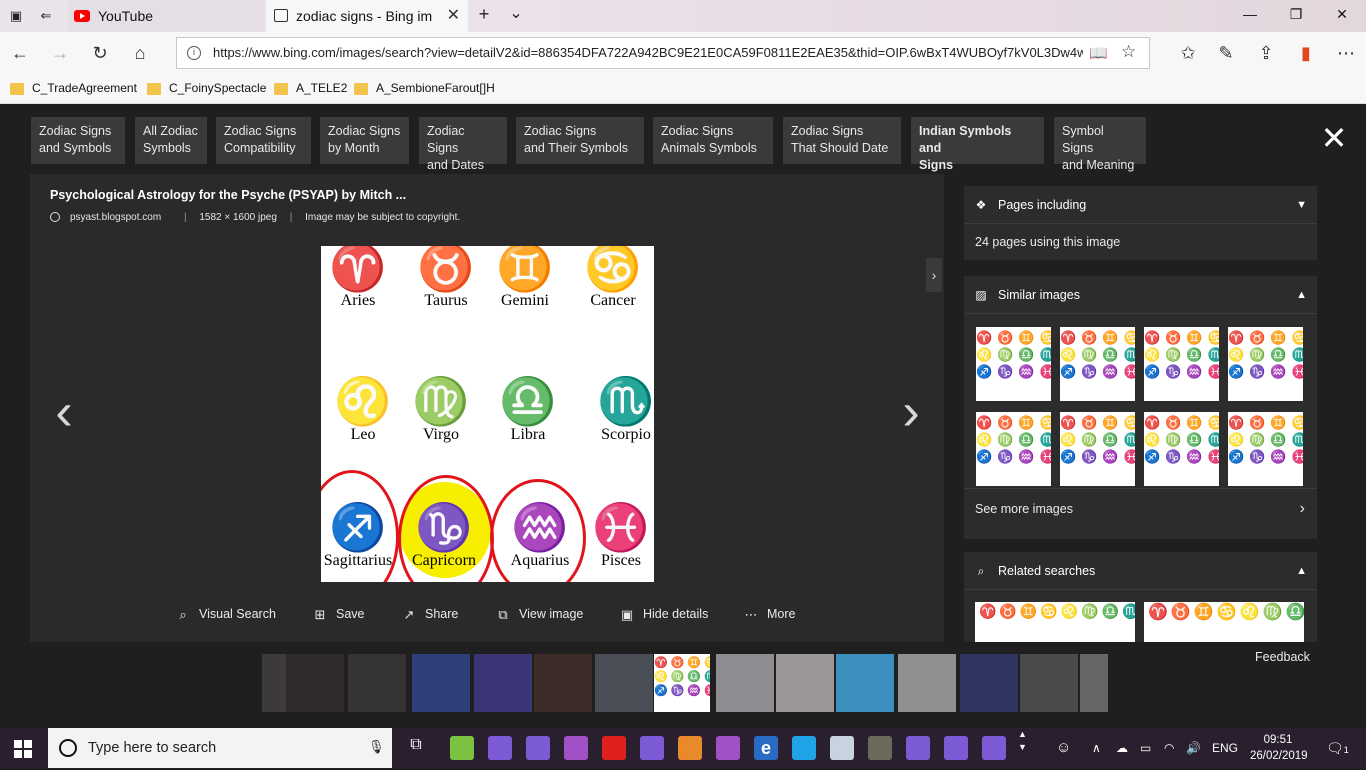 The height and width of the screenshot is (770, 1366). I want to click on feedback-link: Feedback, so click(1282, 657).